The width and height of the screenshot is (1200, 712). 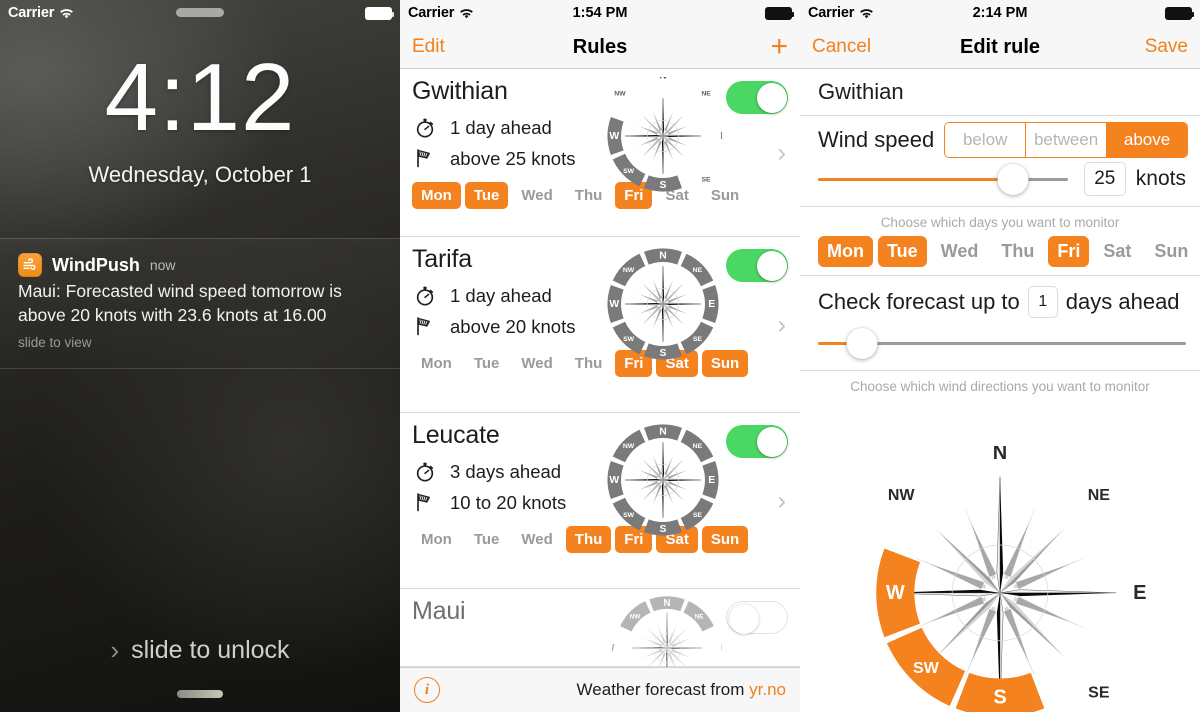 I want to click on yr-no-link: yr.no, so click(x=767, y=689).